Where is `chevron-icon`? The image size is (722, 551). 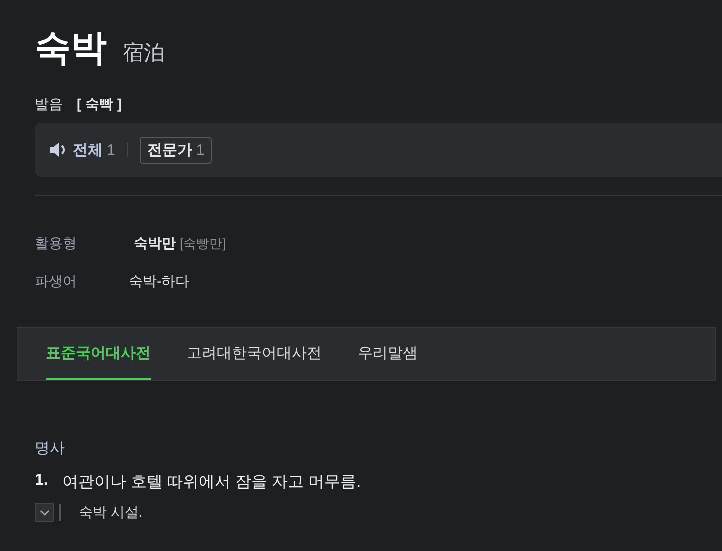
chevron-icon is located at coordinates (45, 513).